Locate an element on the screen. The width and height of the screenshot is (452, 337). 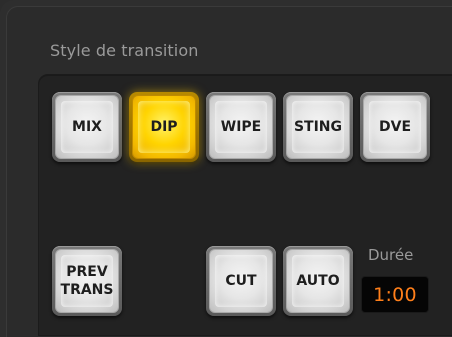
duration-value: 1:00 is located at coordinates (395, 294).